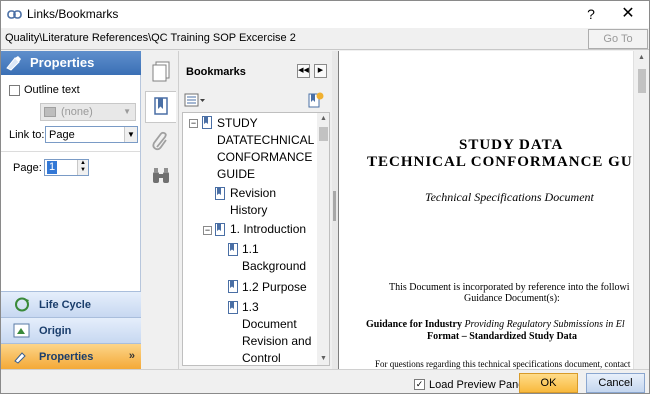 The height and width of the screenshot is (394, 650). I want to click on bookmarks-title: Bookmarks, so click(216, 72).